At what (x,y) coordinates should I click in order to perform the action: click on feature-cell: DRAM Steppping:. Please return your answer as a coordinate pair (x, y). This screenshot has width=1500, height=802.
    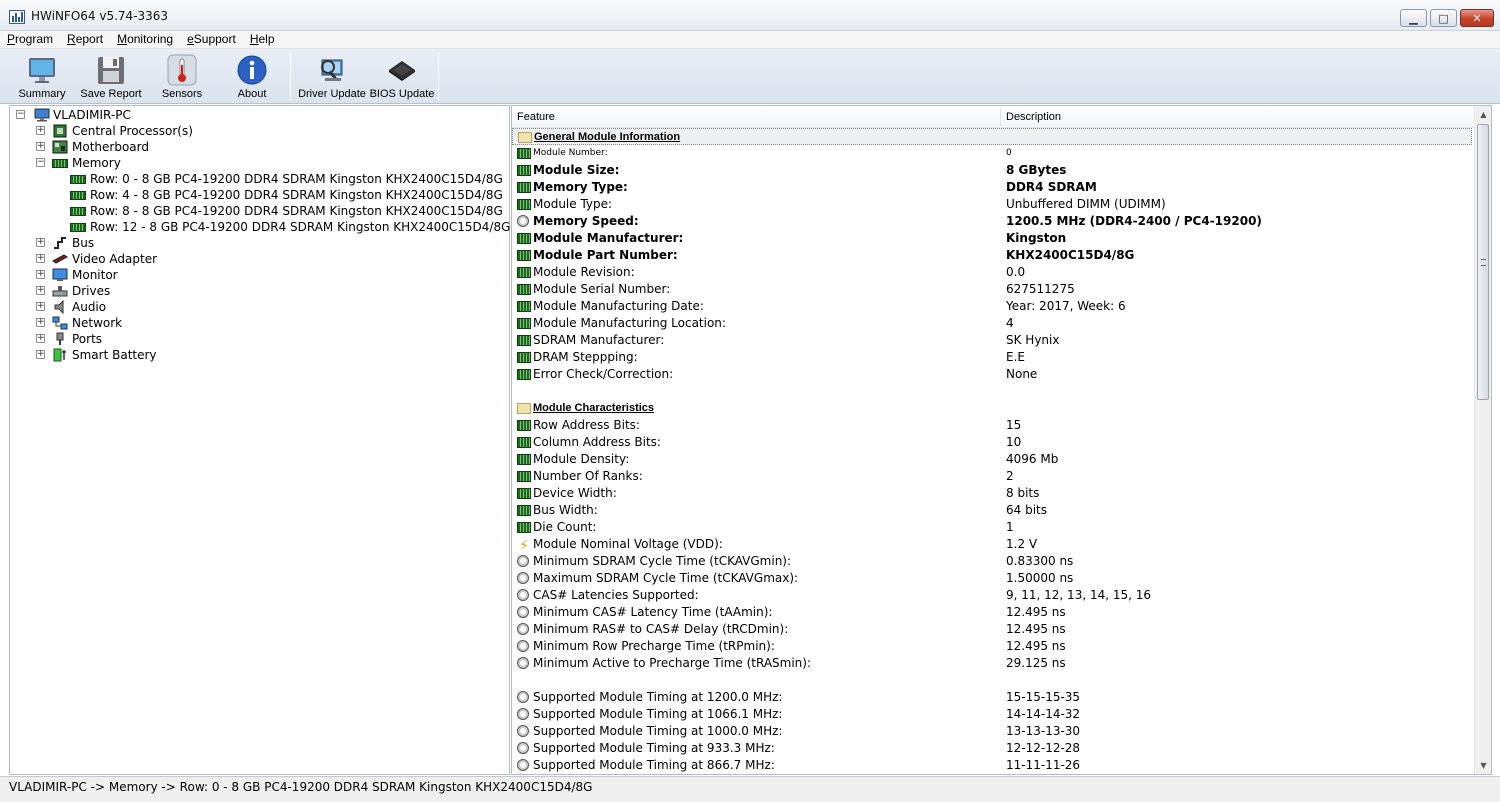
    Looking at the image, I should click on (585, 357).